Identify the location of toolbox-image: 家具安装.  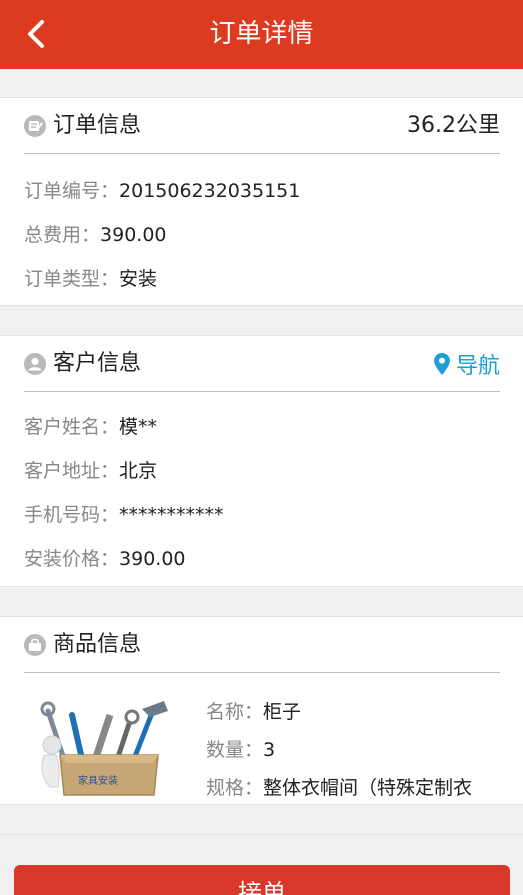
(104, 748).